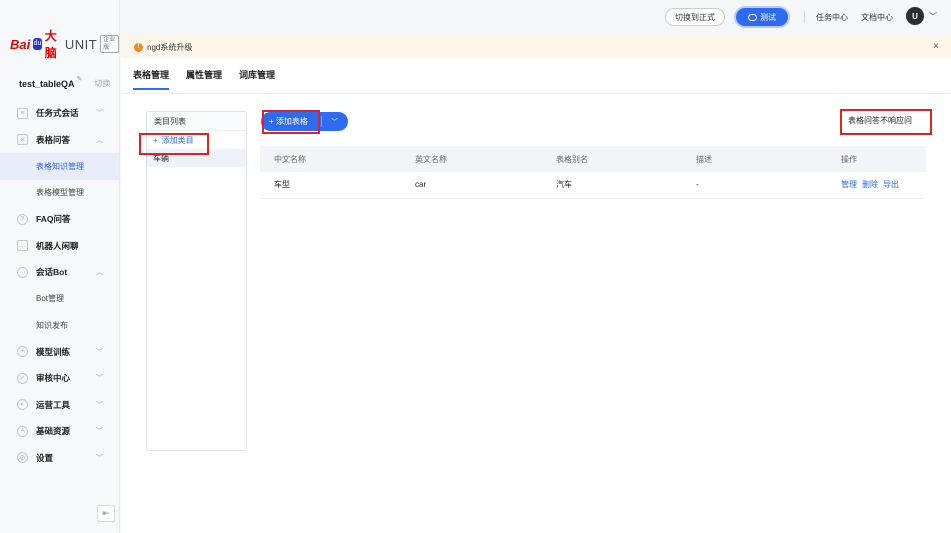 The width and height of the screenshot is (951, 533). I want to click on tab-attribute-manage: 属性管理, so click(204, 79).